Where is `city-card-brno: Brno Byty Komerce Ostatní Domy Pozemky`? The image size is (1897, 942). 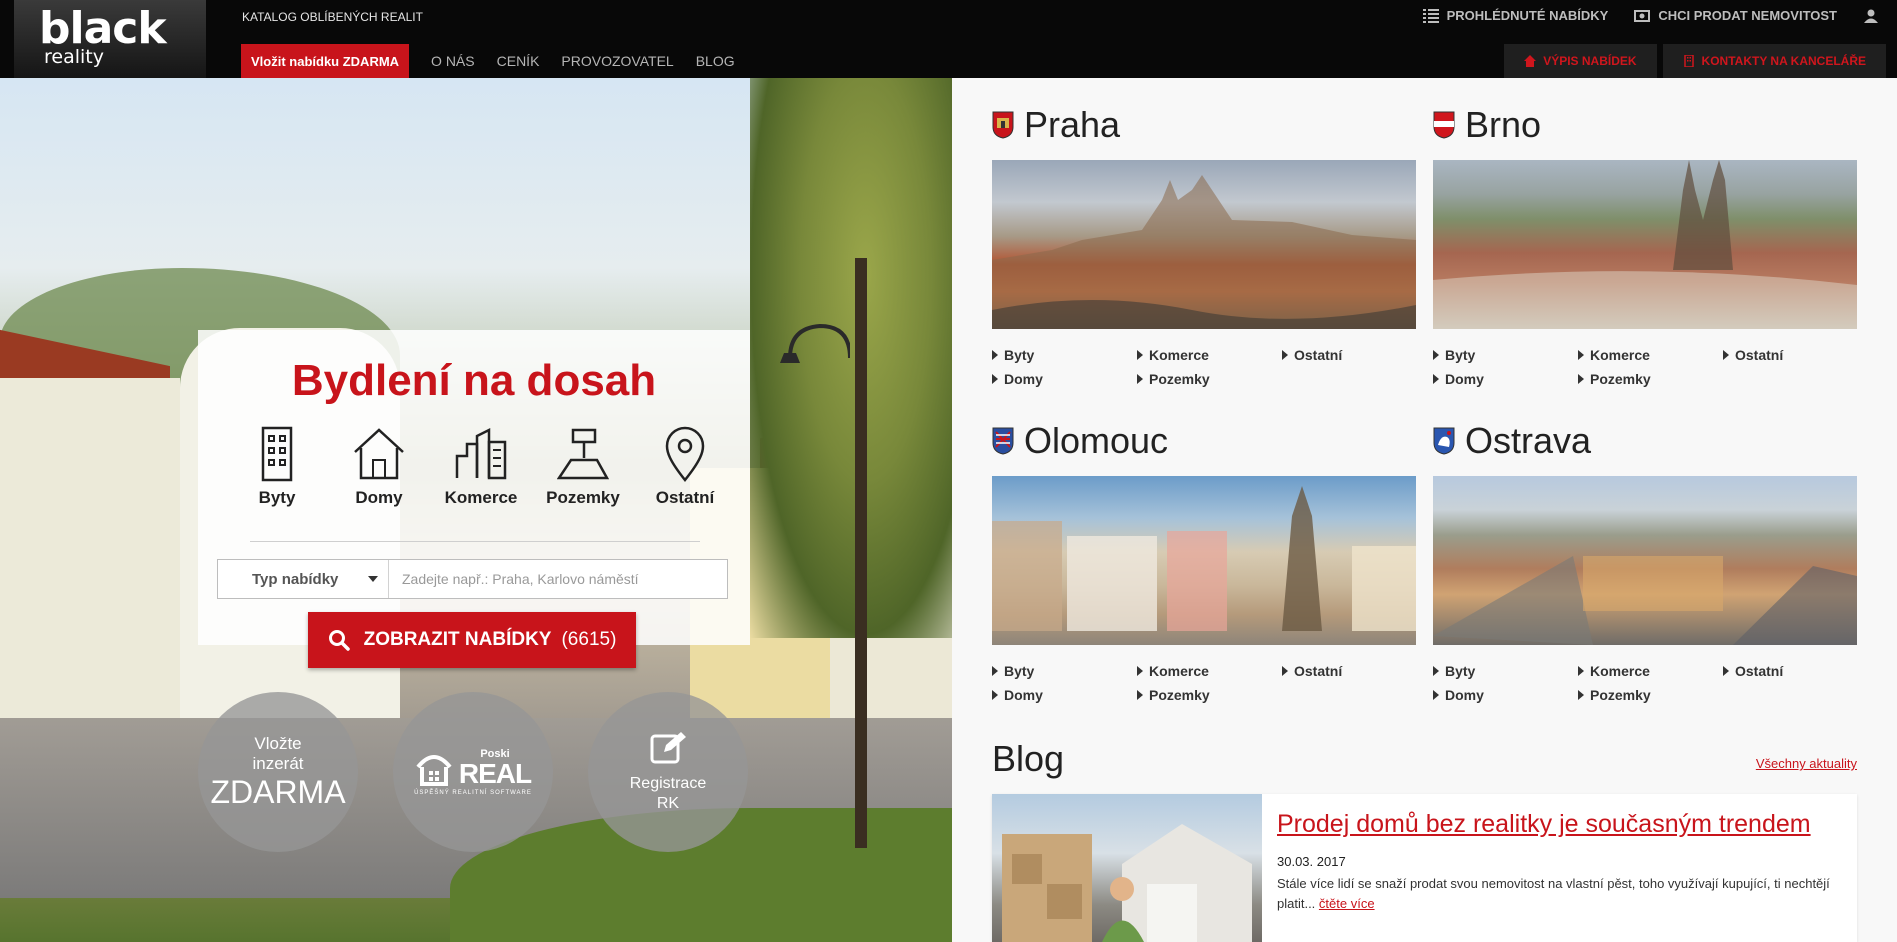 city-card-brno: Brno Byty Komerce Ostatní Domy Pozemky is located at coordinates (1645, 243).